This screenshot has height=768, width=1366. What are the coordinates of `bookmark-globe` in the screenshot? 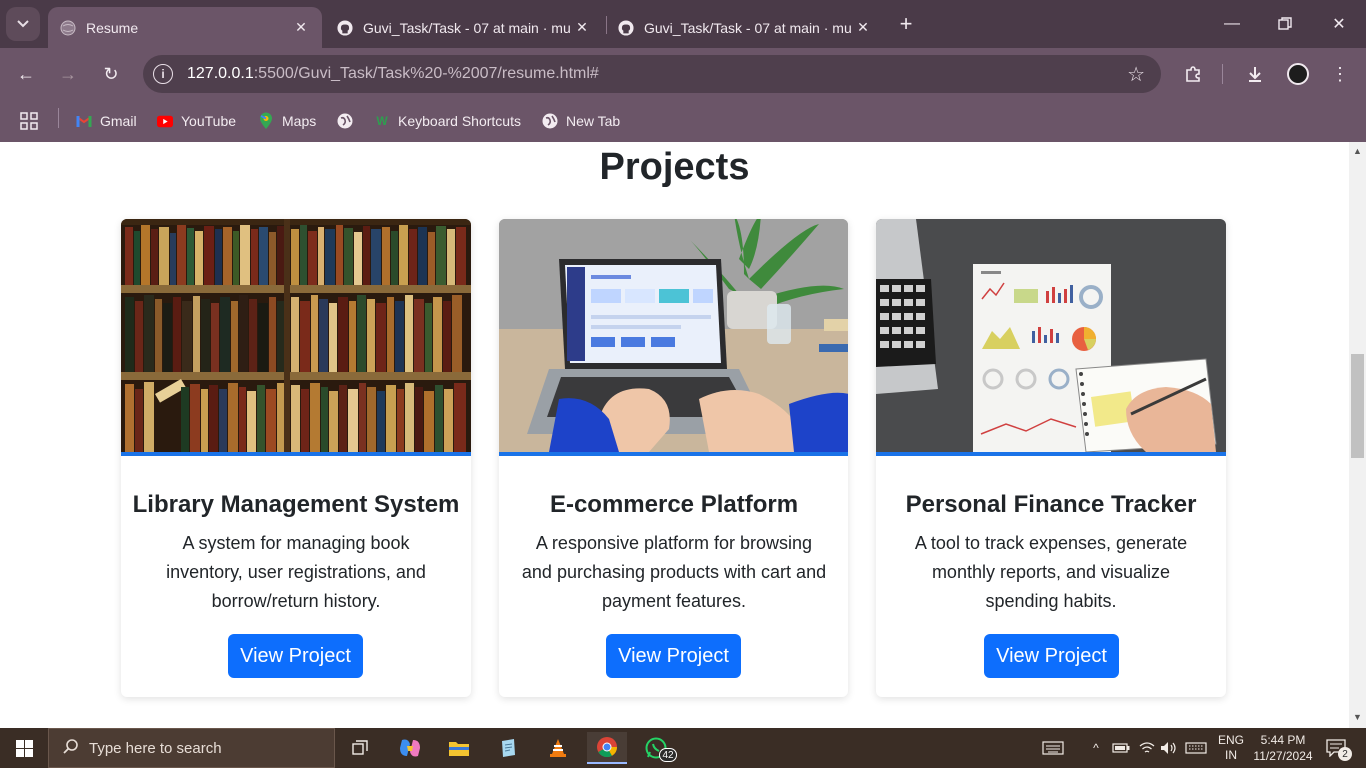 It's located at (349, 121).